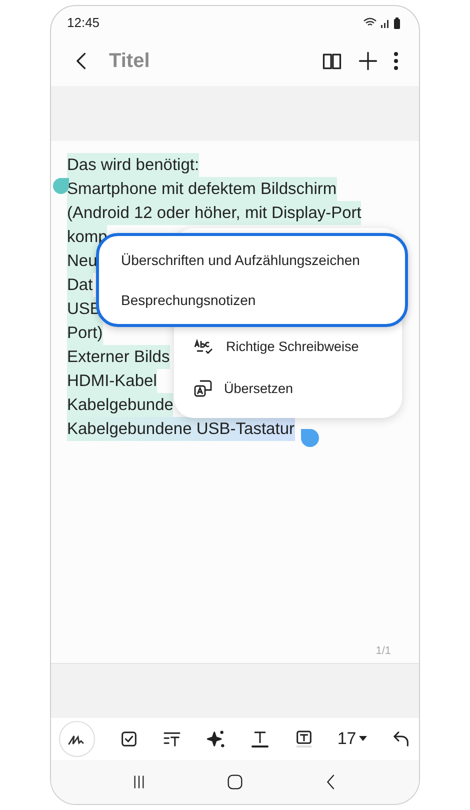  Describe the element at coordinates (216, 739) in the screenshot. I see `sparkle-icon` at that location.